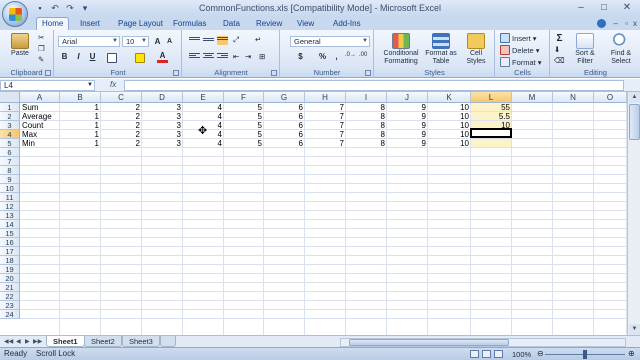 This screenshot has width=640, height=360. What do you see at coordinates (162, 97) in the screenshot?
I see `column-header: D` at bounding box center [162, 97].